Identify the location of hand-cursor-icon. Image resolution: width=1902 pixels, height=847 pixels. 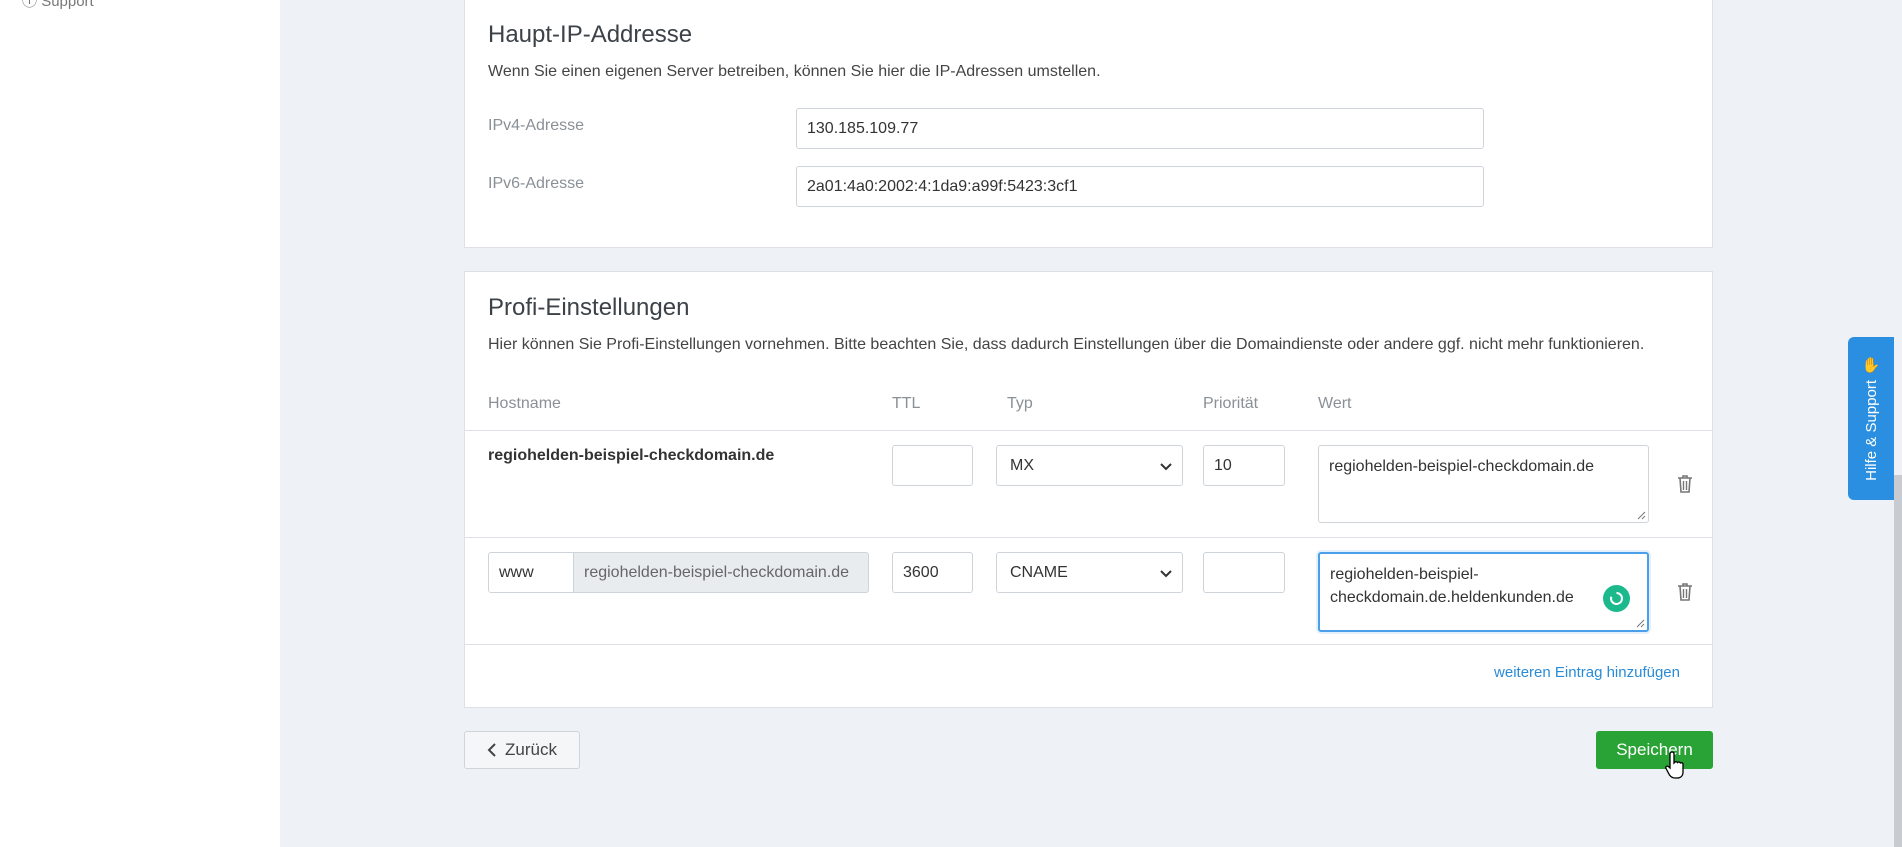
(1674, 765).